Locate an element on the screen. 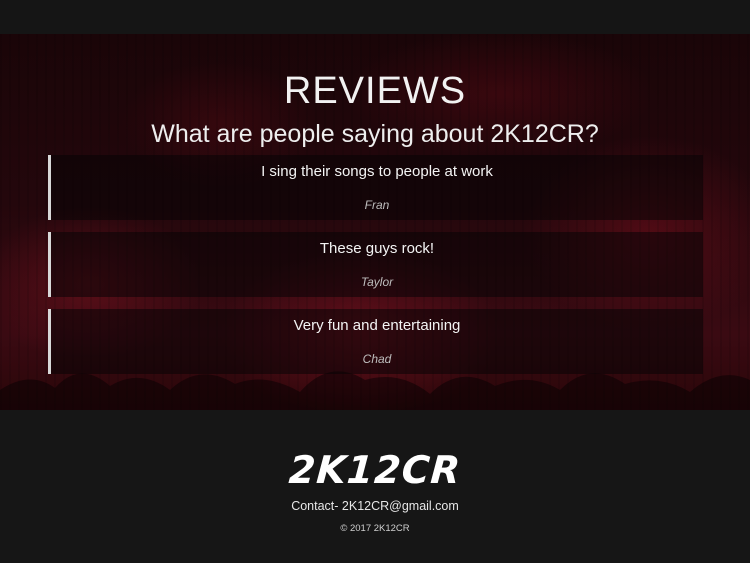 The width and height of the screenshot is (750, 563). review-author: Taylor is located at coordinates (377, 282).